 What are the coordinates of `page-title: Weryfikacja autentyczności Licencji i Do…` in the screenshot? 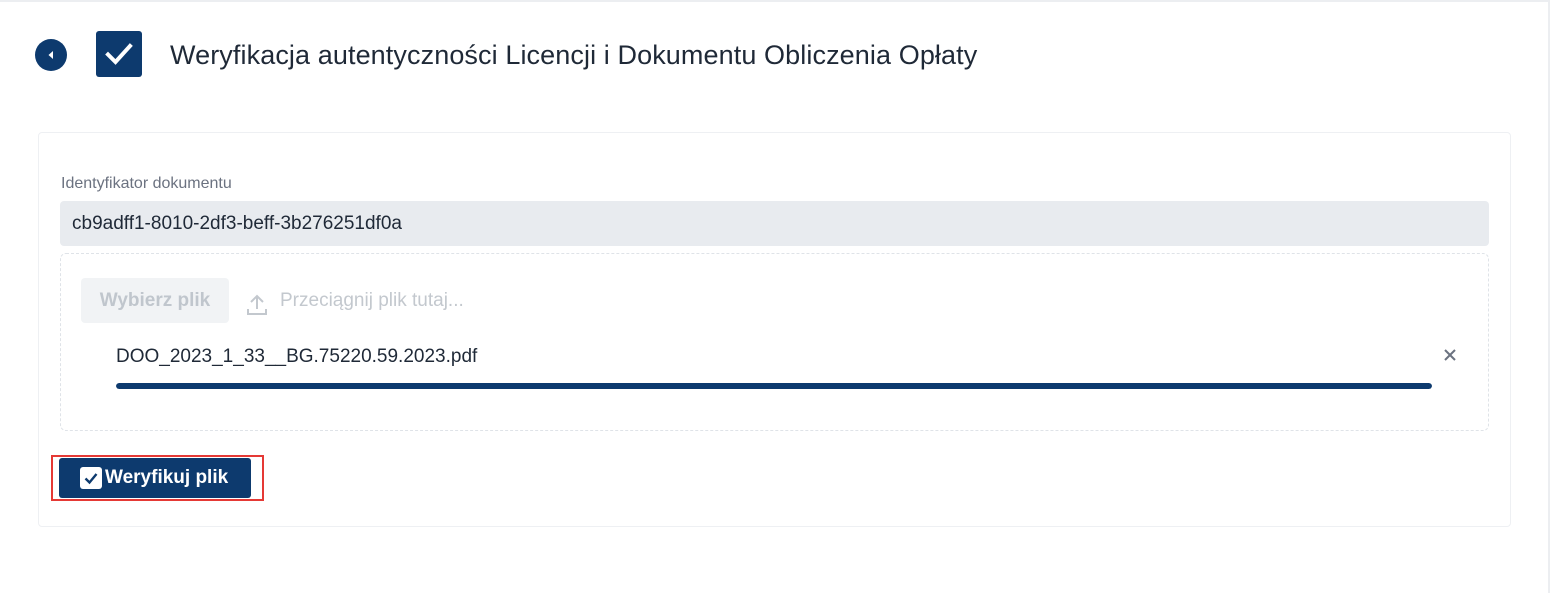 It's located at (574, 55).